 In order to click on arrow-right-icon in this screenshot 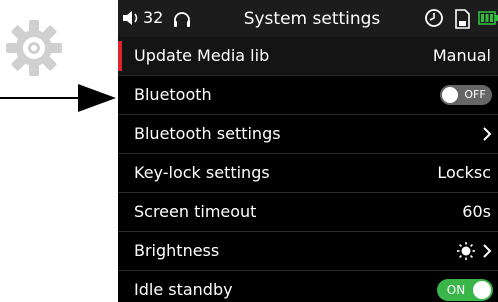, I will do `click(58, 98)`.